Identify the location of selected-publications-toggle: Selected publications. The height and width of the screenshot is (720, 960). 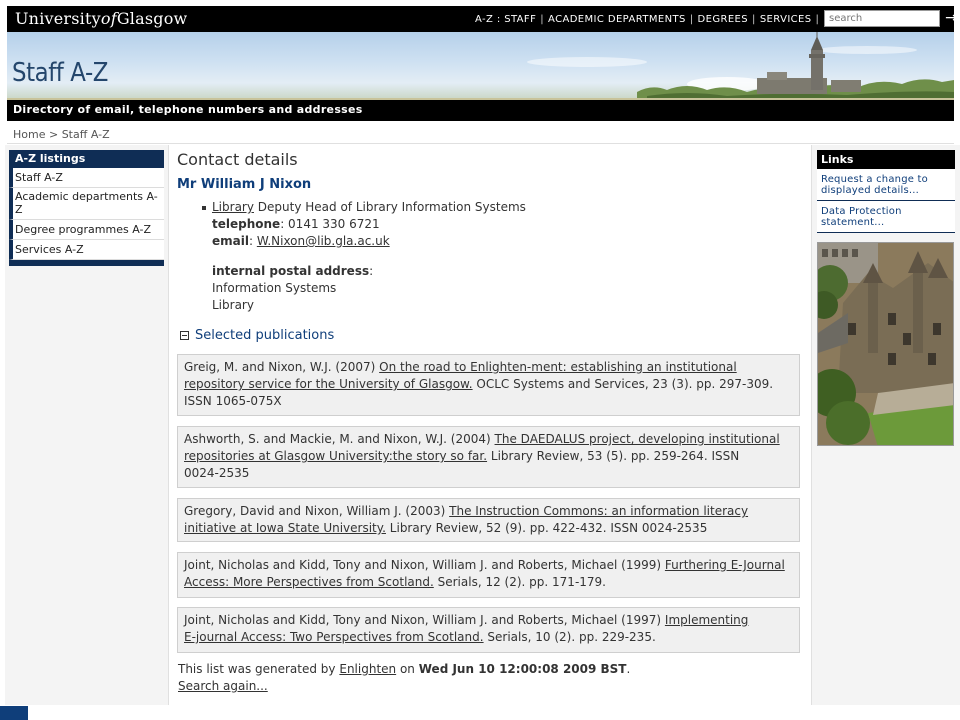
(257, 335).